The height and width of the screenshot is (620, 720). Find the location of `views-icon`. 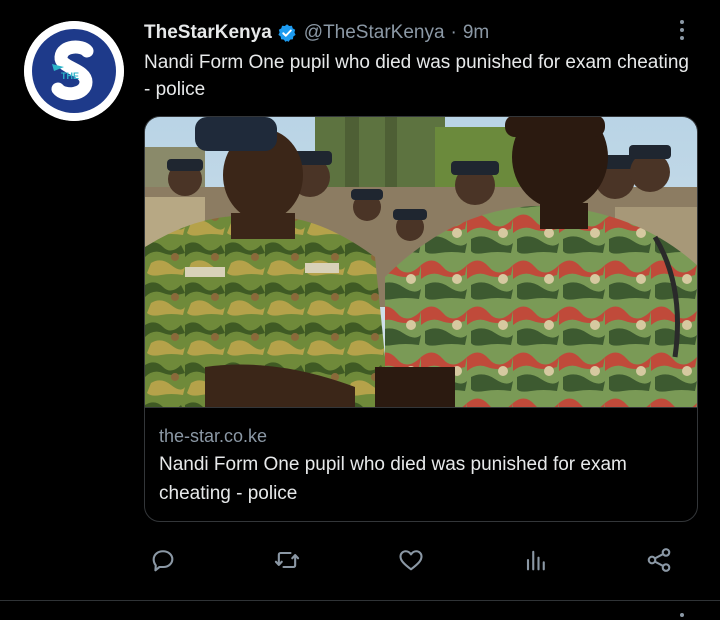

views-icon is located at coordinates (535, 560).